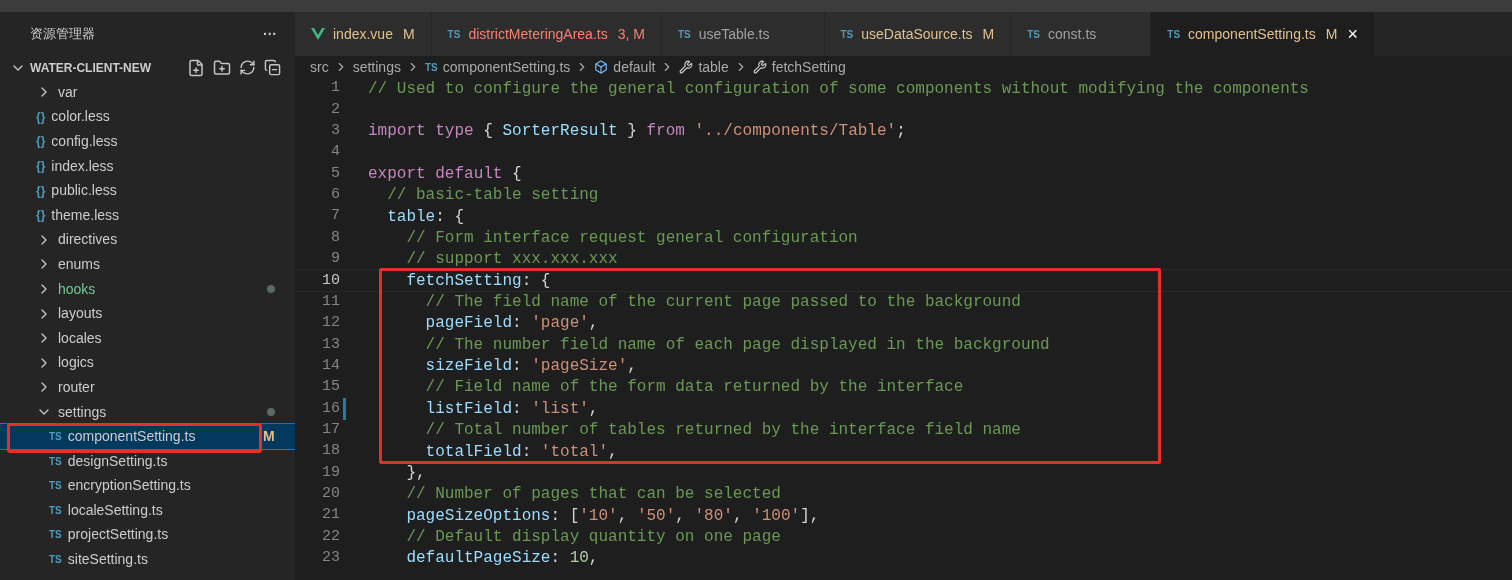 The width and height of the screenshot is (1512, 580). I want to click on folder-tree-item: logics, so click(147, 363).